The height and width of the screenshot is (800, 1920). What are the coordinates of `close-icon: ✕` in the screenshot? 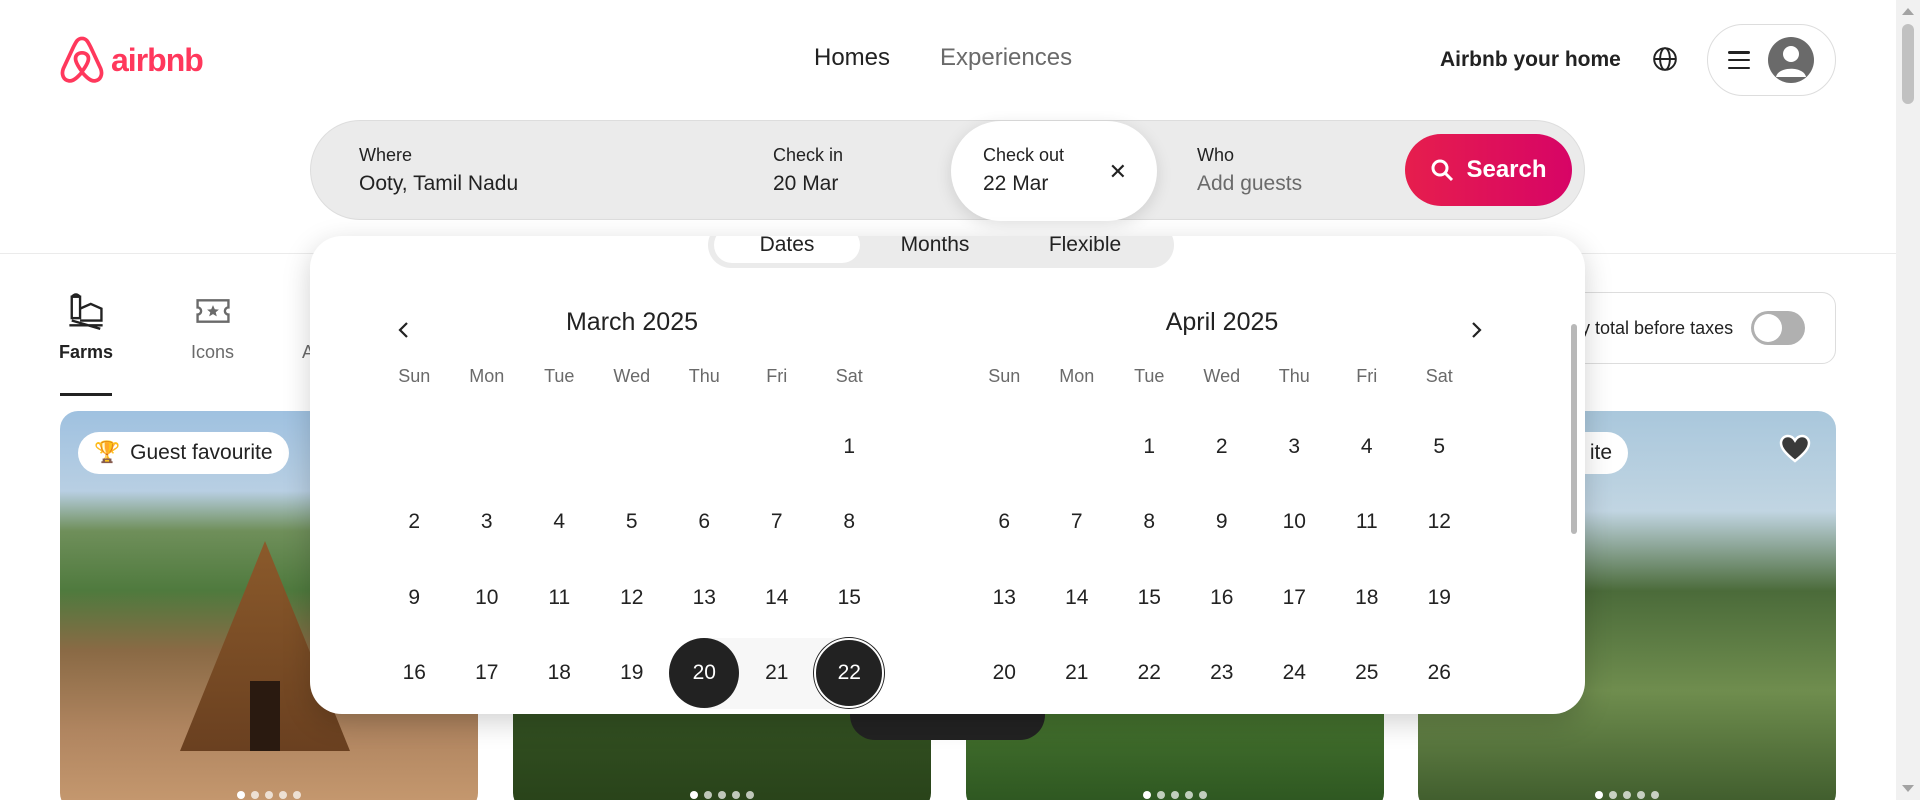 It's located at (1118, 172).